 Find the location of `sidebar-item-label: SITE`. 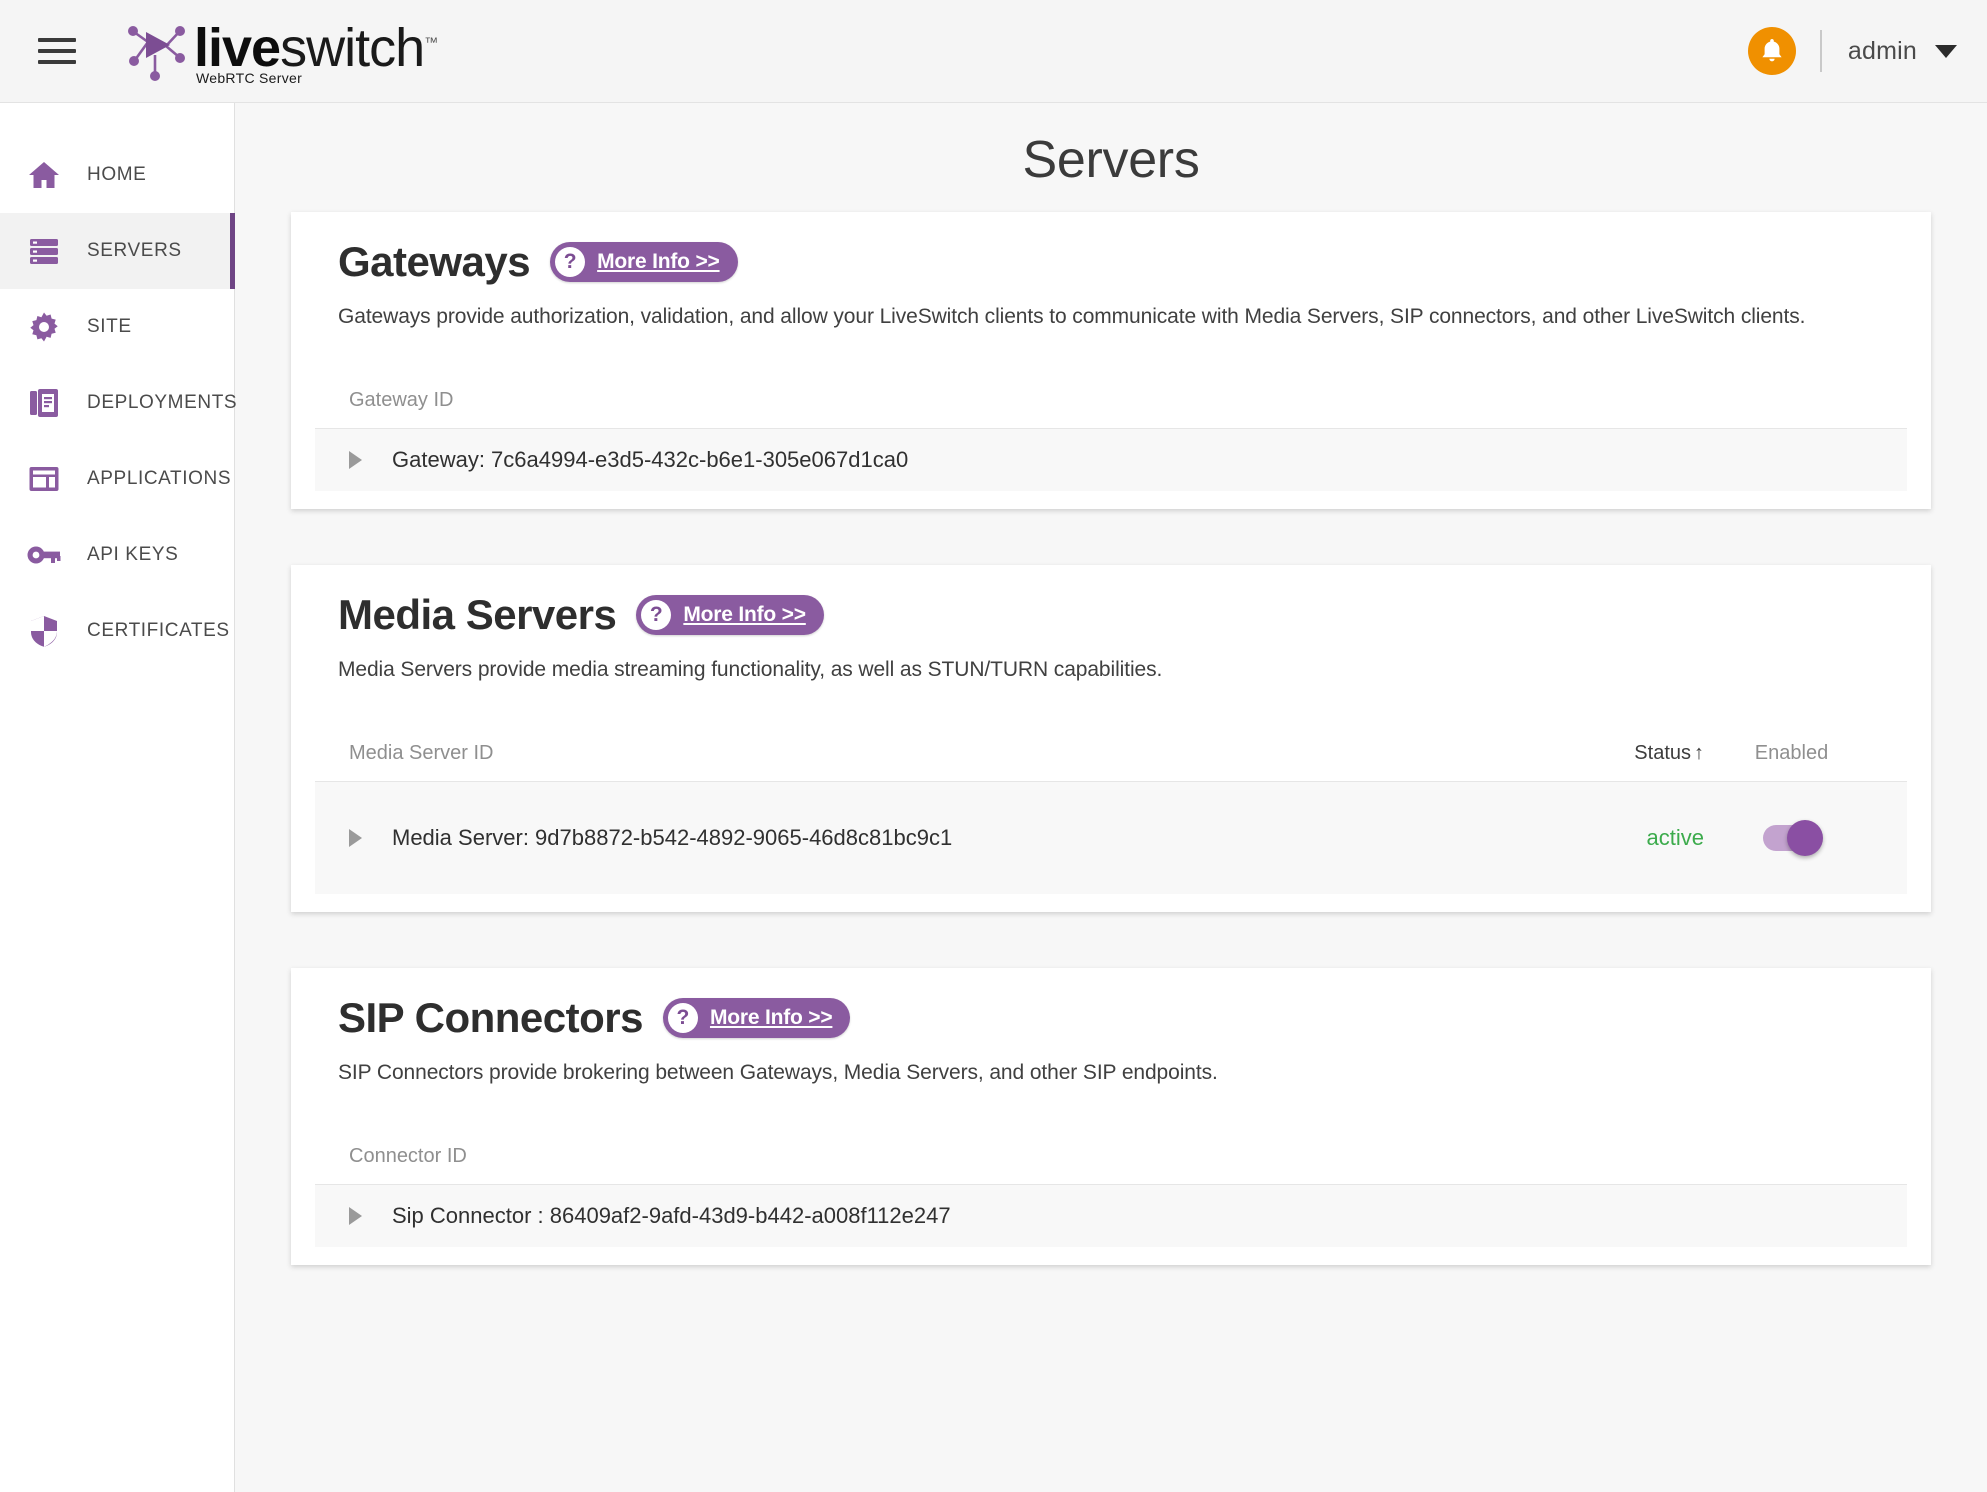

sidebar-item-label: SITE is located at coordinates (109, 326).